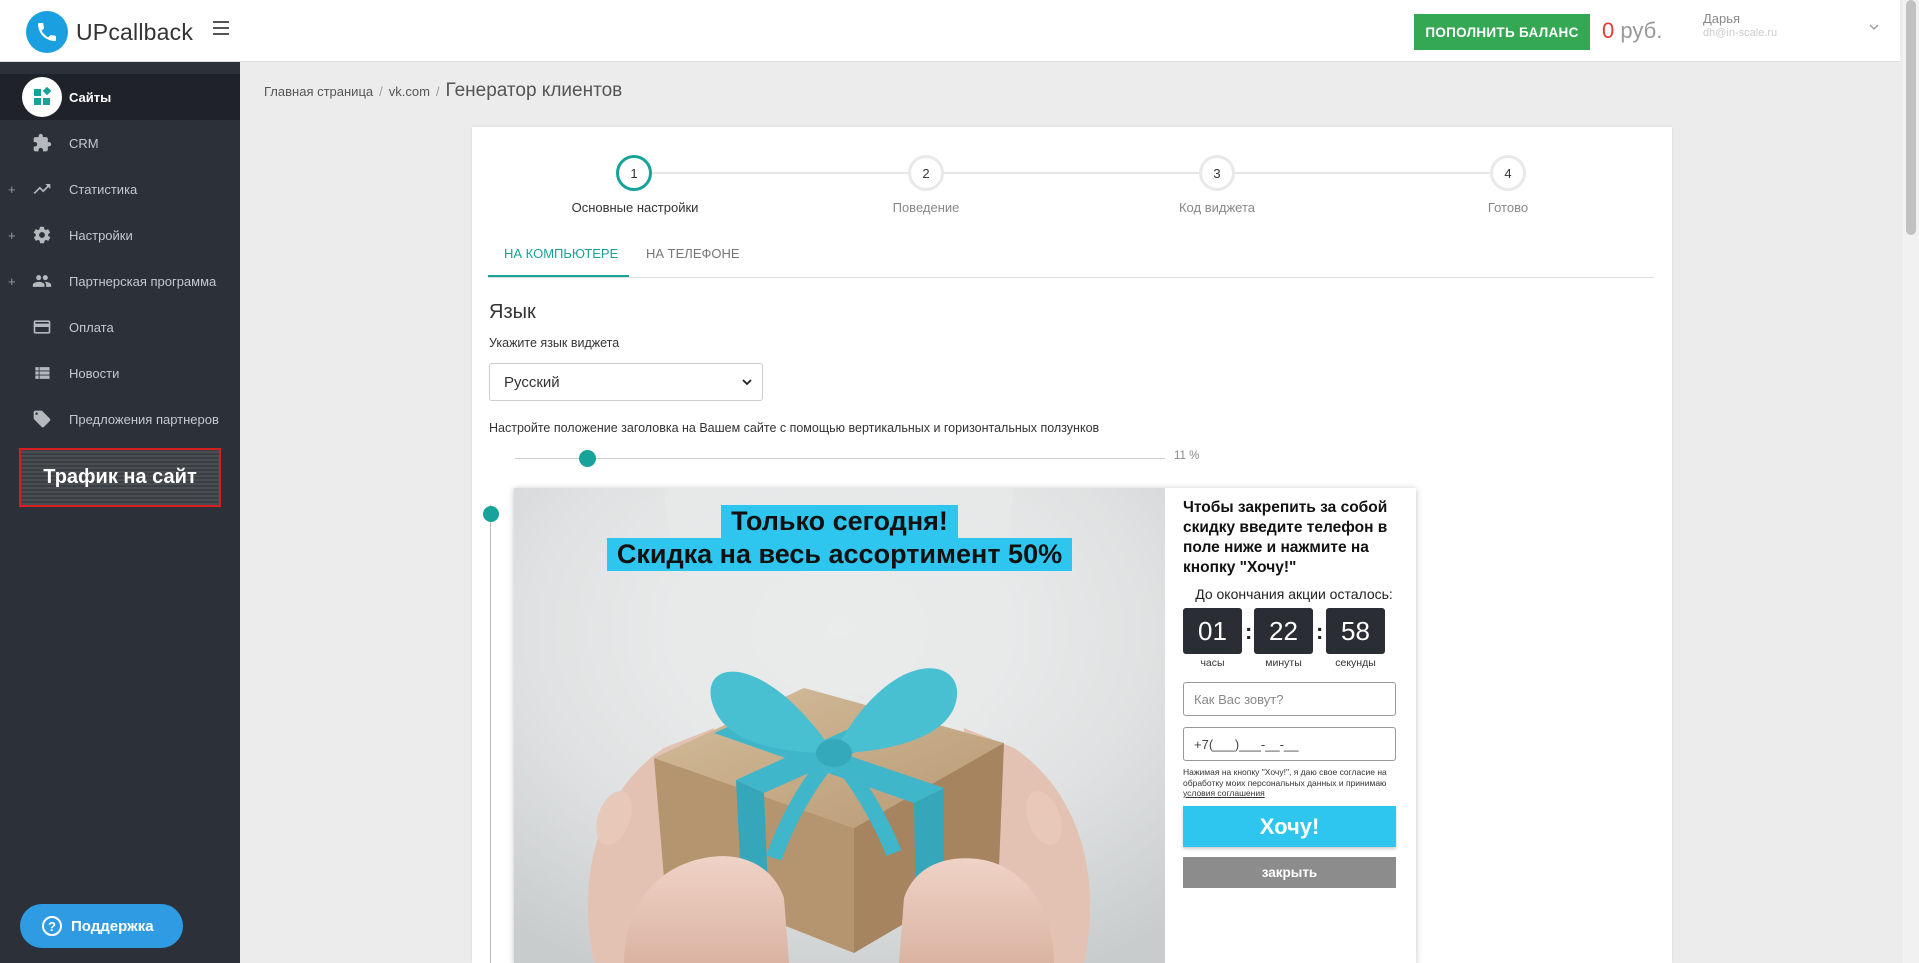  I want to click on gear-icon, so click(42, 235).